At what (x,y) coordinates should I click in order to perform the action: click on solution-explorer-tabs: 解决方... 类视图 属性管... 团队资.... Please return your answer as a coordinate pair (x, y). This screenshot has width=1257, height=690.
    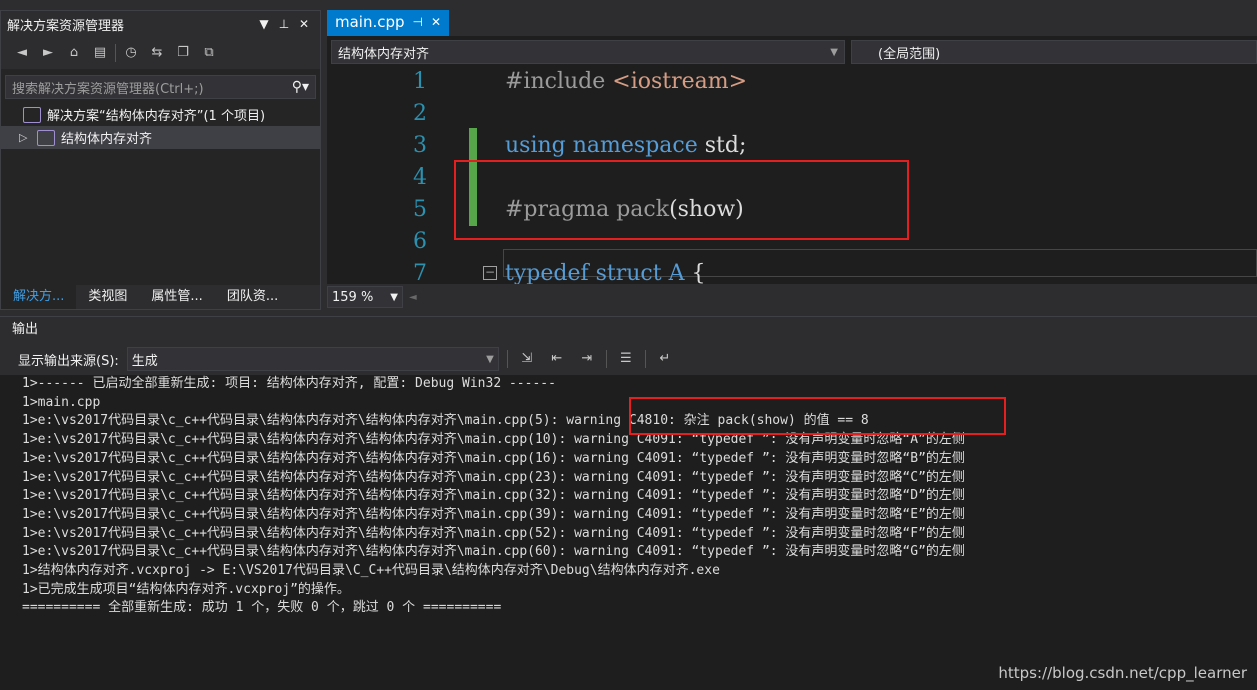
    Looking at the image, I should click on (160, 297).